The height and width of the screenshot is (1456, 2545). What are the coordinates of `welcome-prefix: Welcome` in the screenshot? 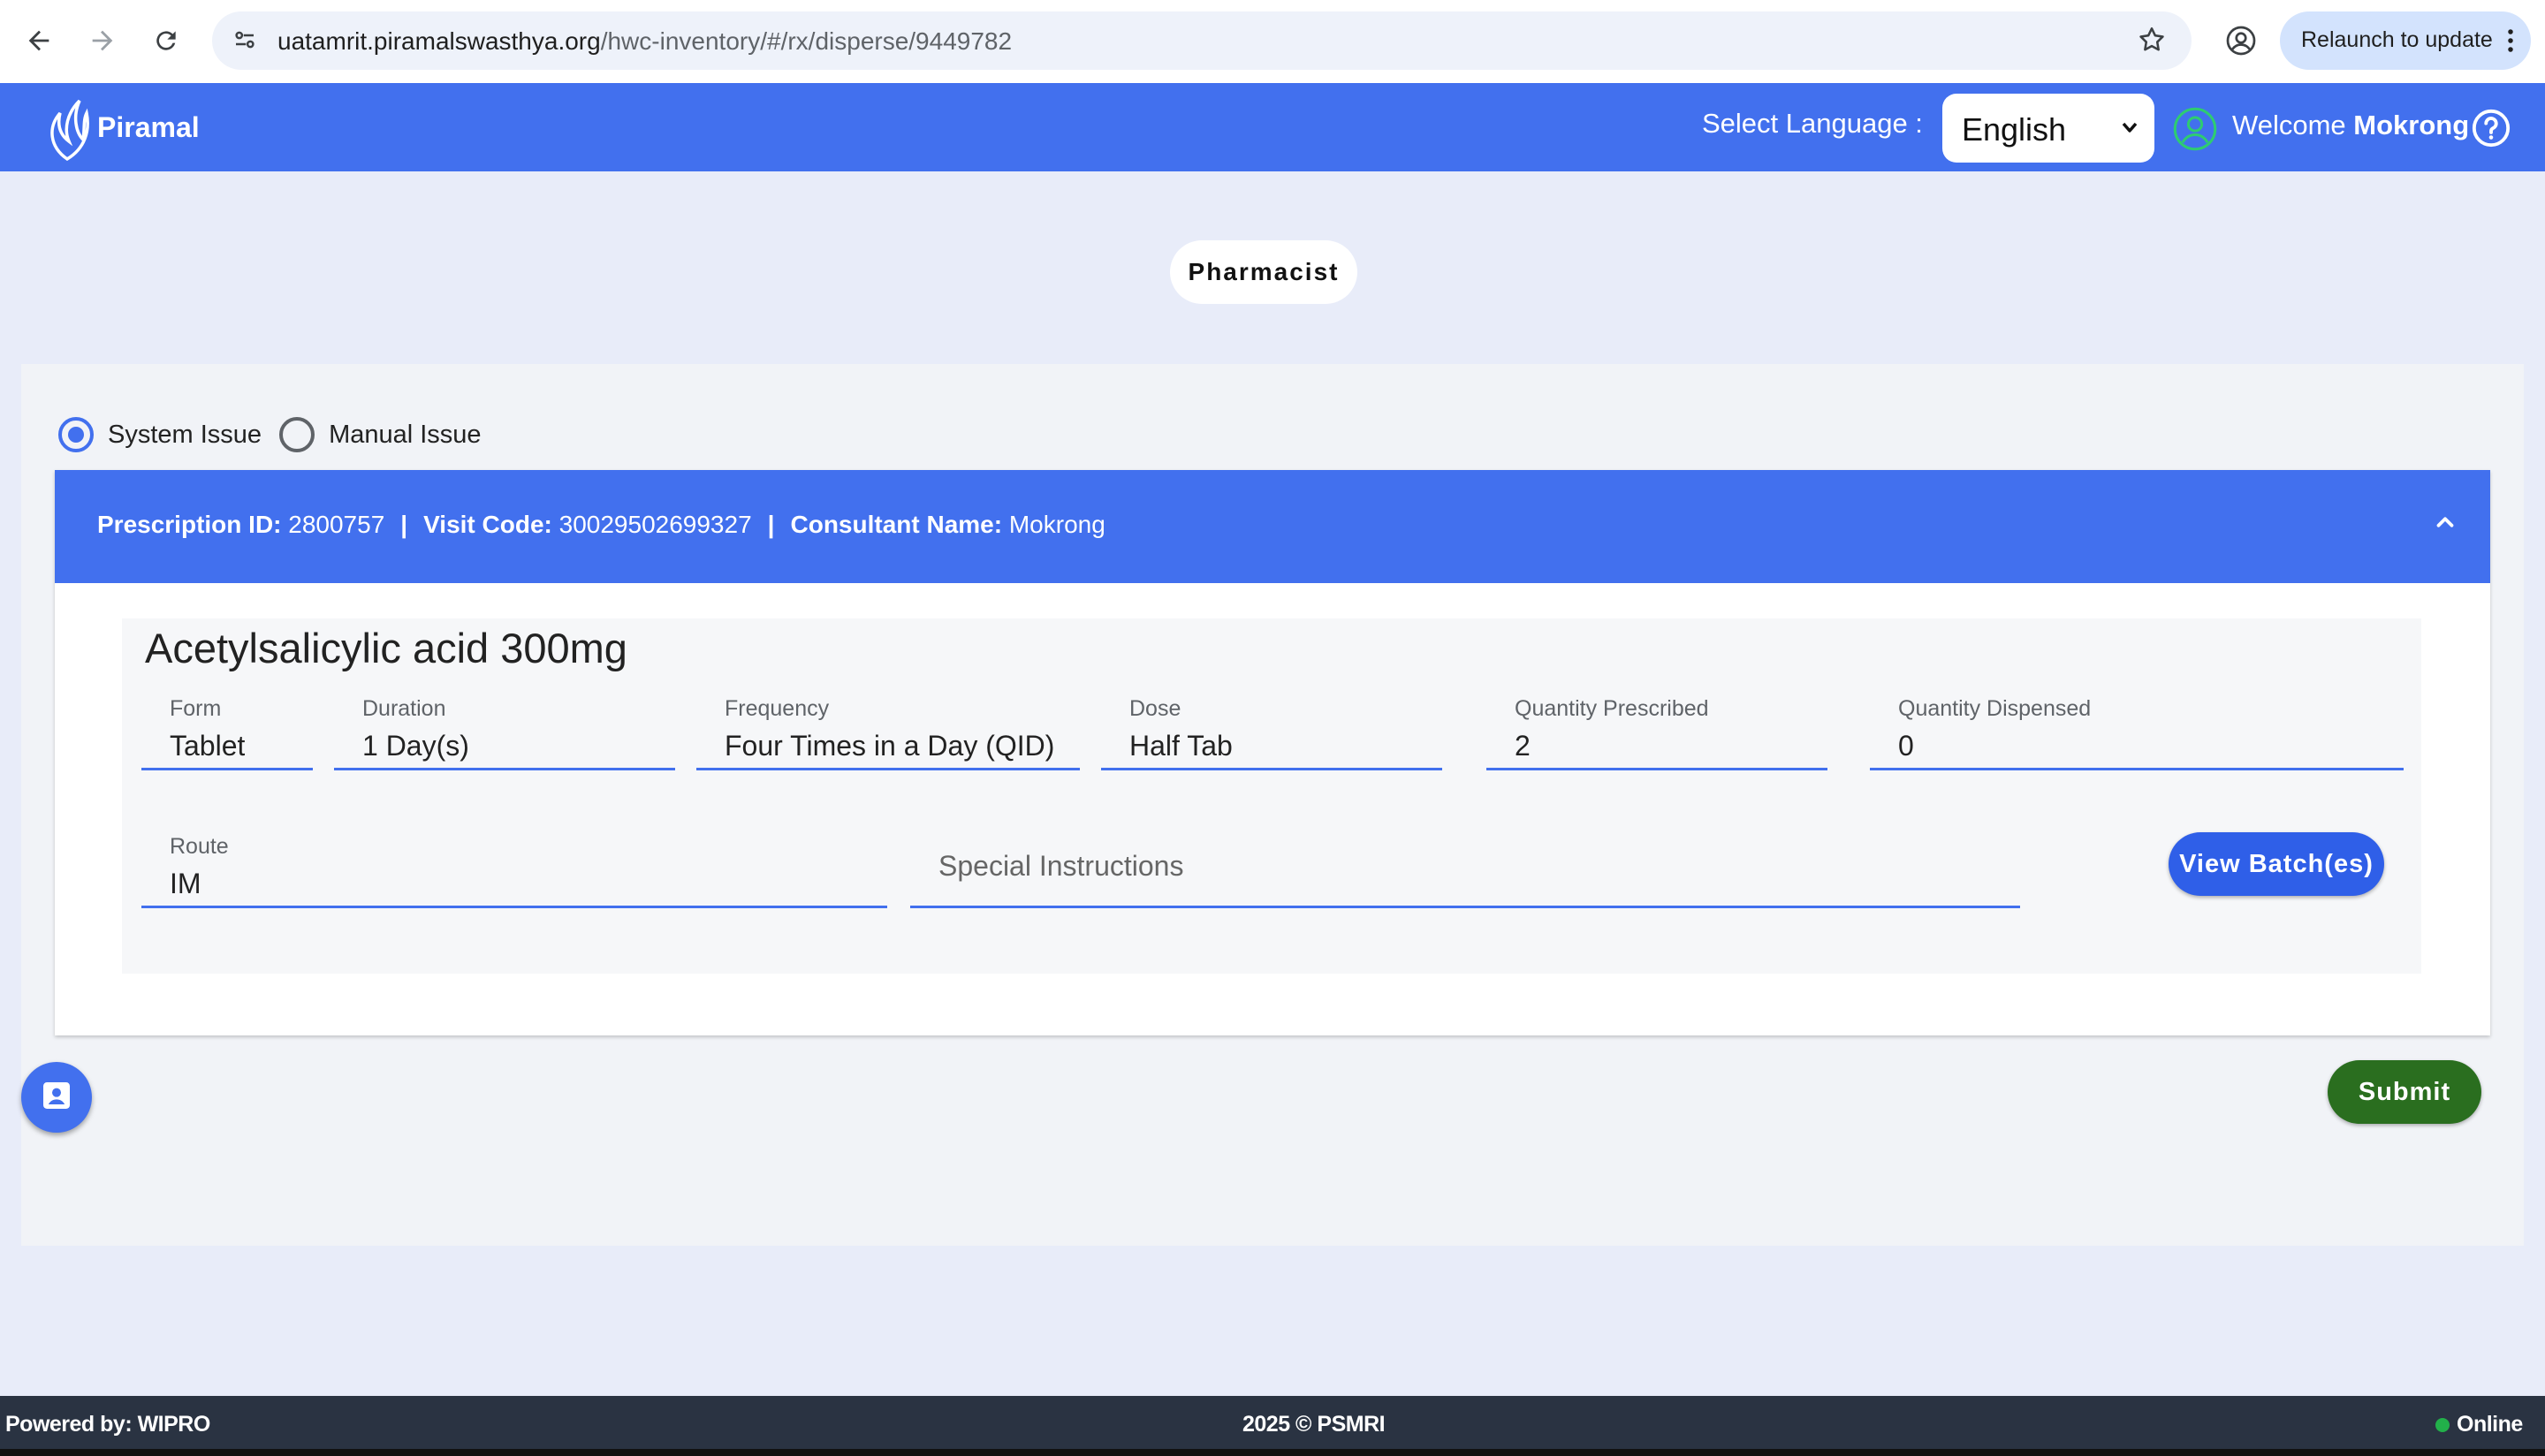 It's located at (2289, 125).